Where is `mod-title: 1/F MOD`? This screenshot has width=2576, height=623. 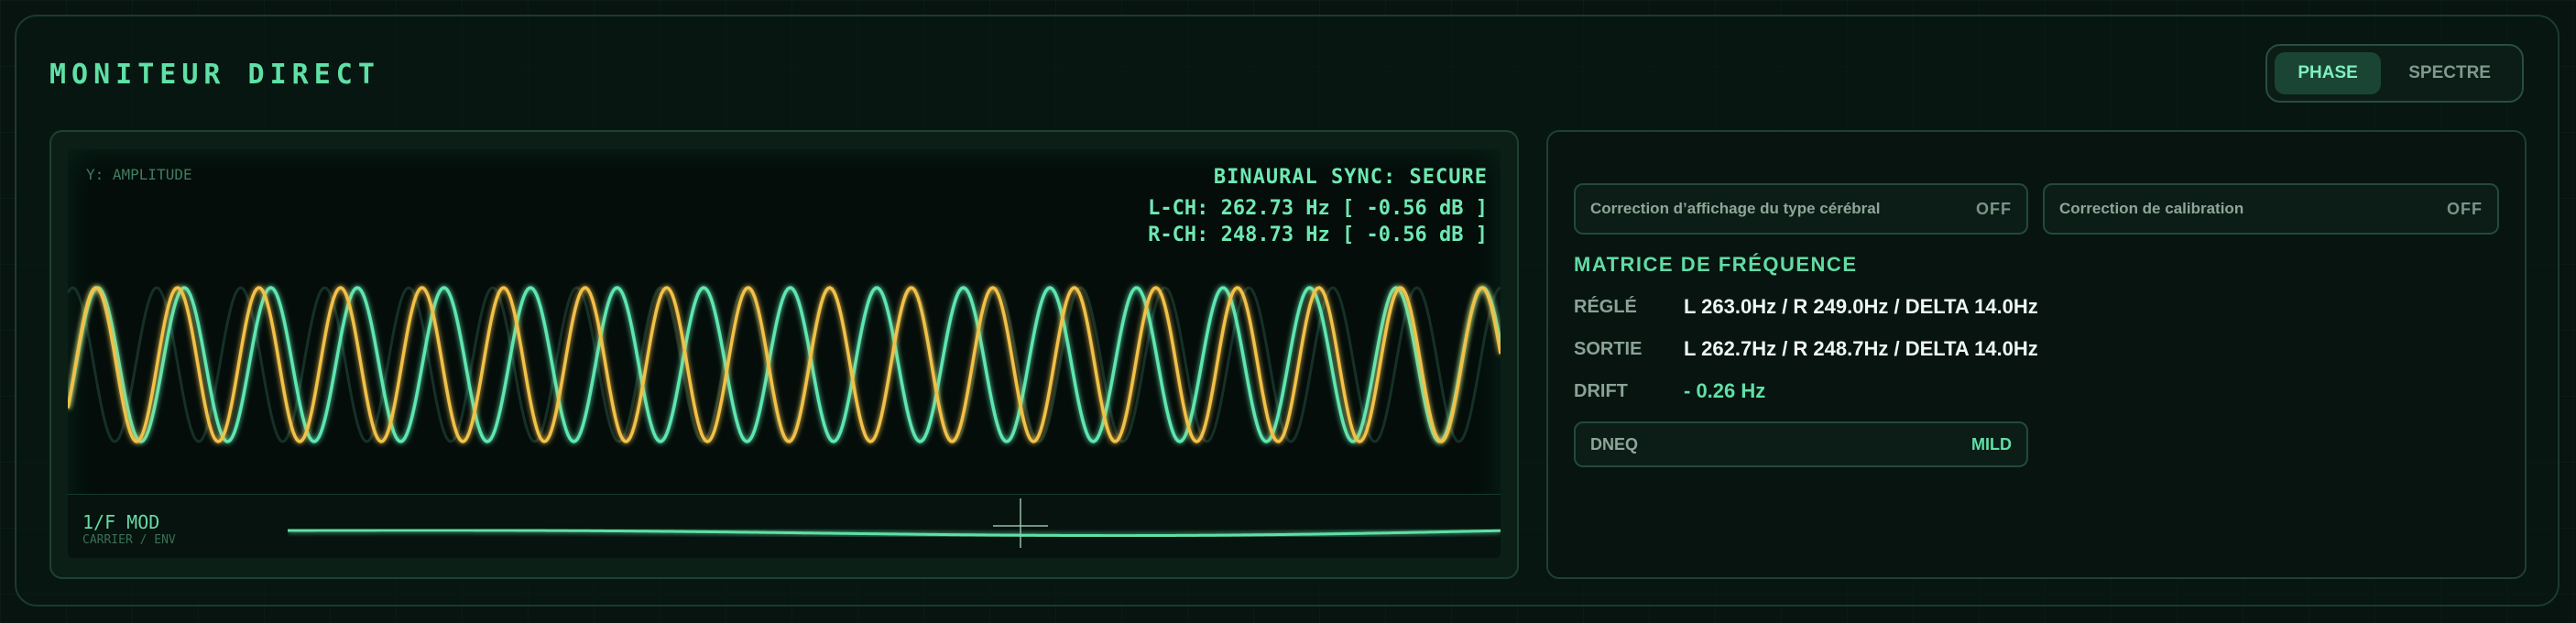
mod-title: 1/F MOD is located at coordinates (121, 522).